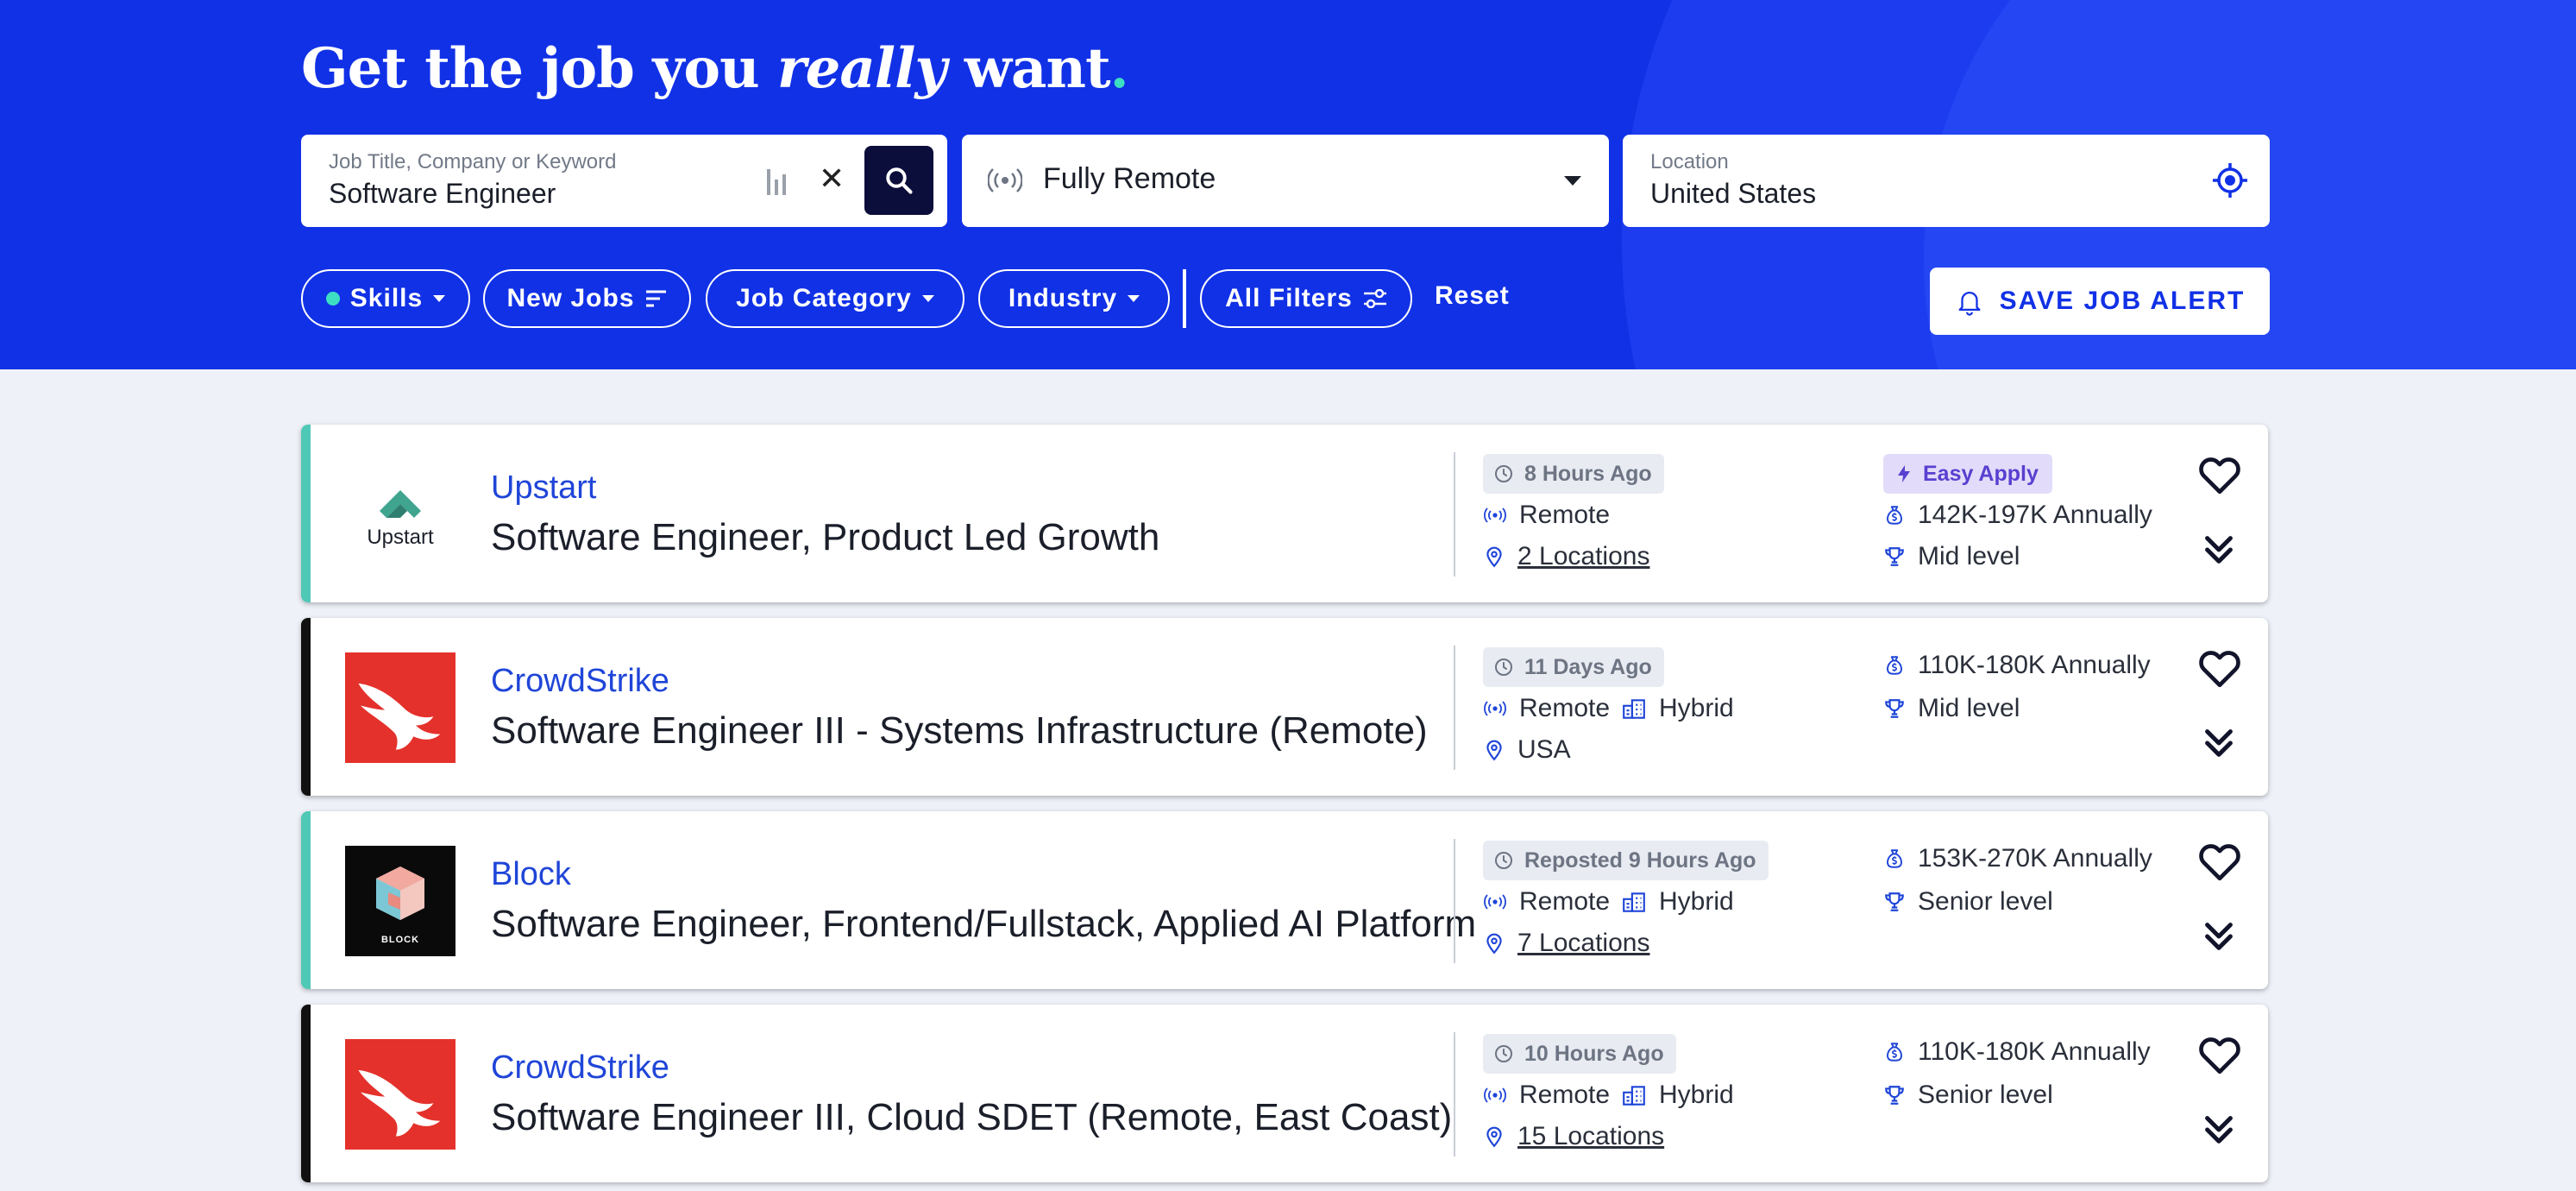  I want to click on location-field-value: United States, so click(1733, 194).